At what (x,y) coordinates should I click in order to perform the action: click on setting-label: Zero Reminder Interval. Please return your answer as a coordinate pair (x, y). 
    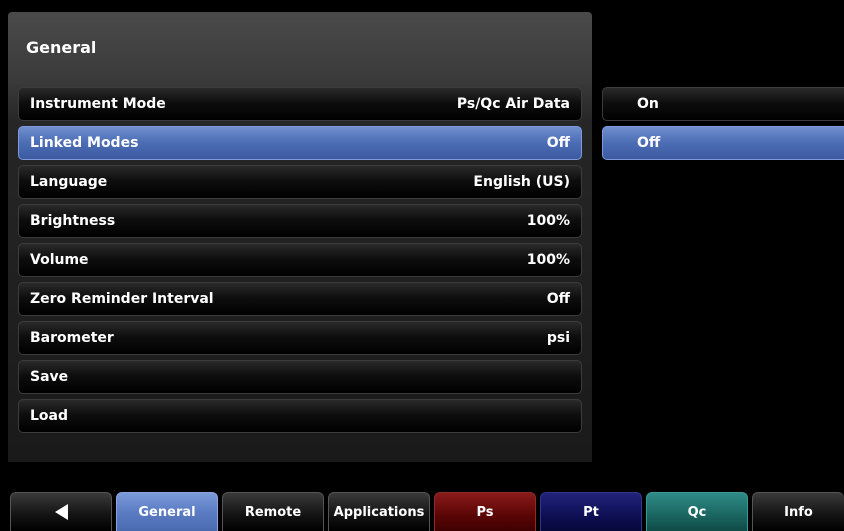
    Looking at the image, I should click on (122, 299).